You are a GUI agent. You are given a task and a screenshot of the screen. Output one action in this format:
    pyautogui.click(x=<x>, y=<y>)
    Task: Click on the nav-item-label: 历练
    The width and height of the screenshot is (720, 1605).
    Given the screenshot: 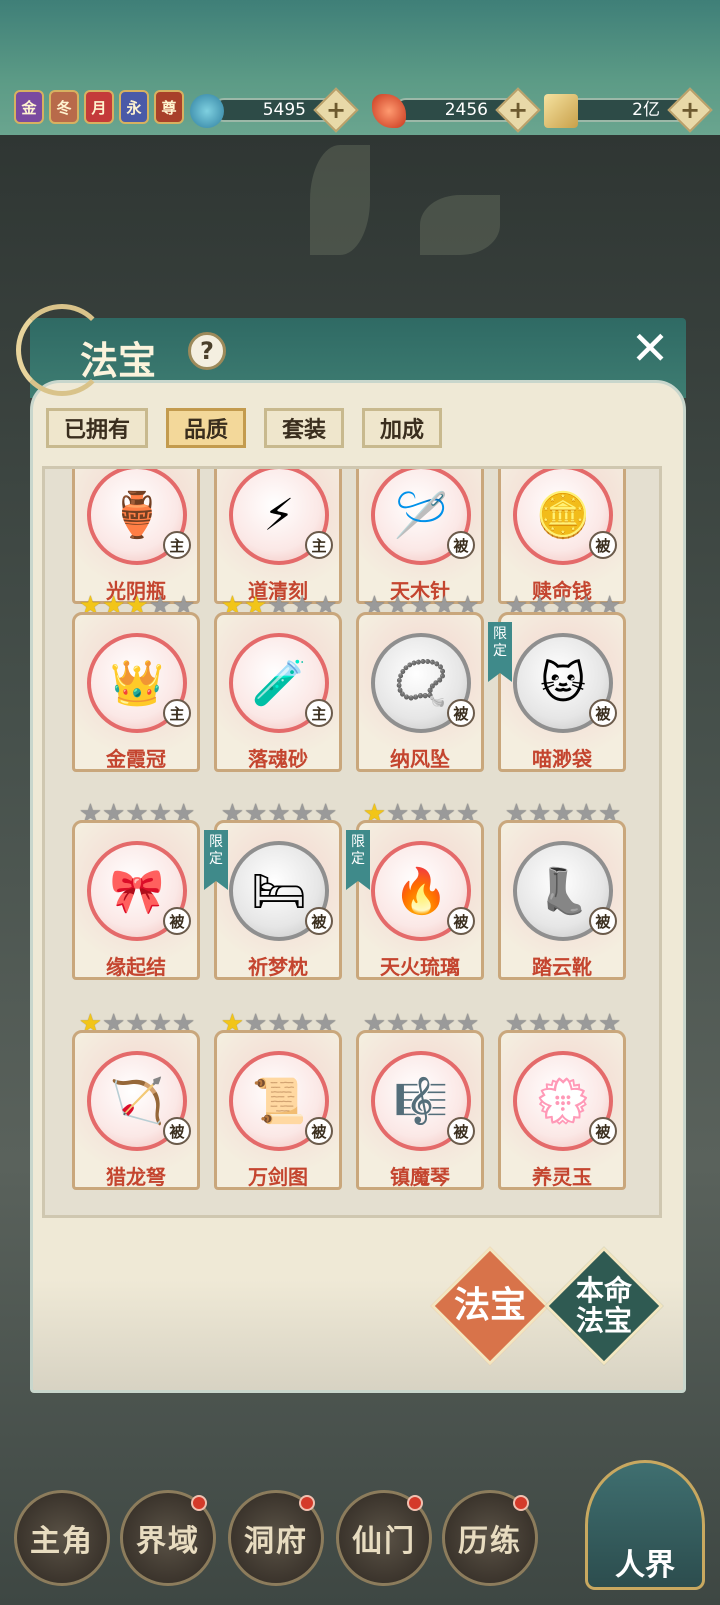 What is the action you would take?
    pyautogui.click(x=490, y=1541)
    